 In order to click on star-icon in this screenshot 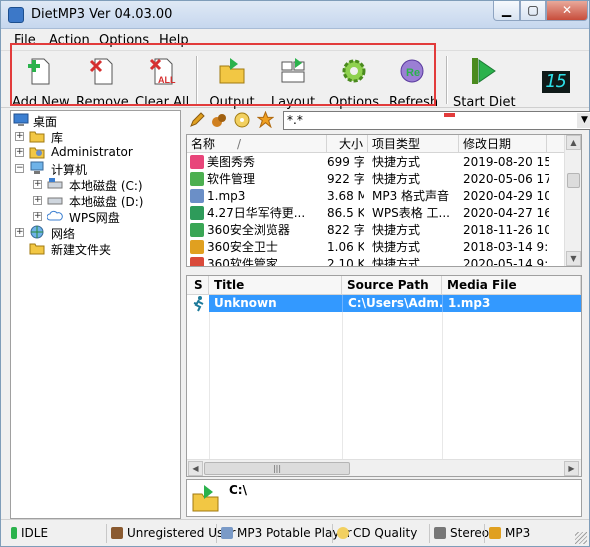, I will do `click(265, 119)`.